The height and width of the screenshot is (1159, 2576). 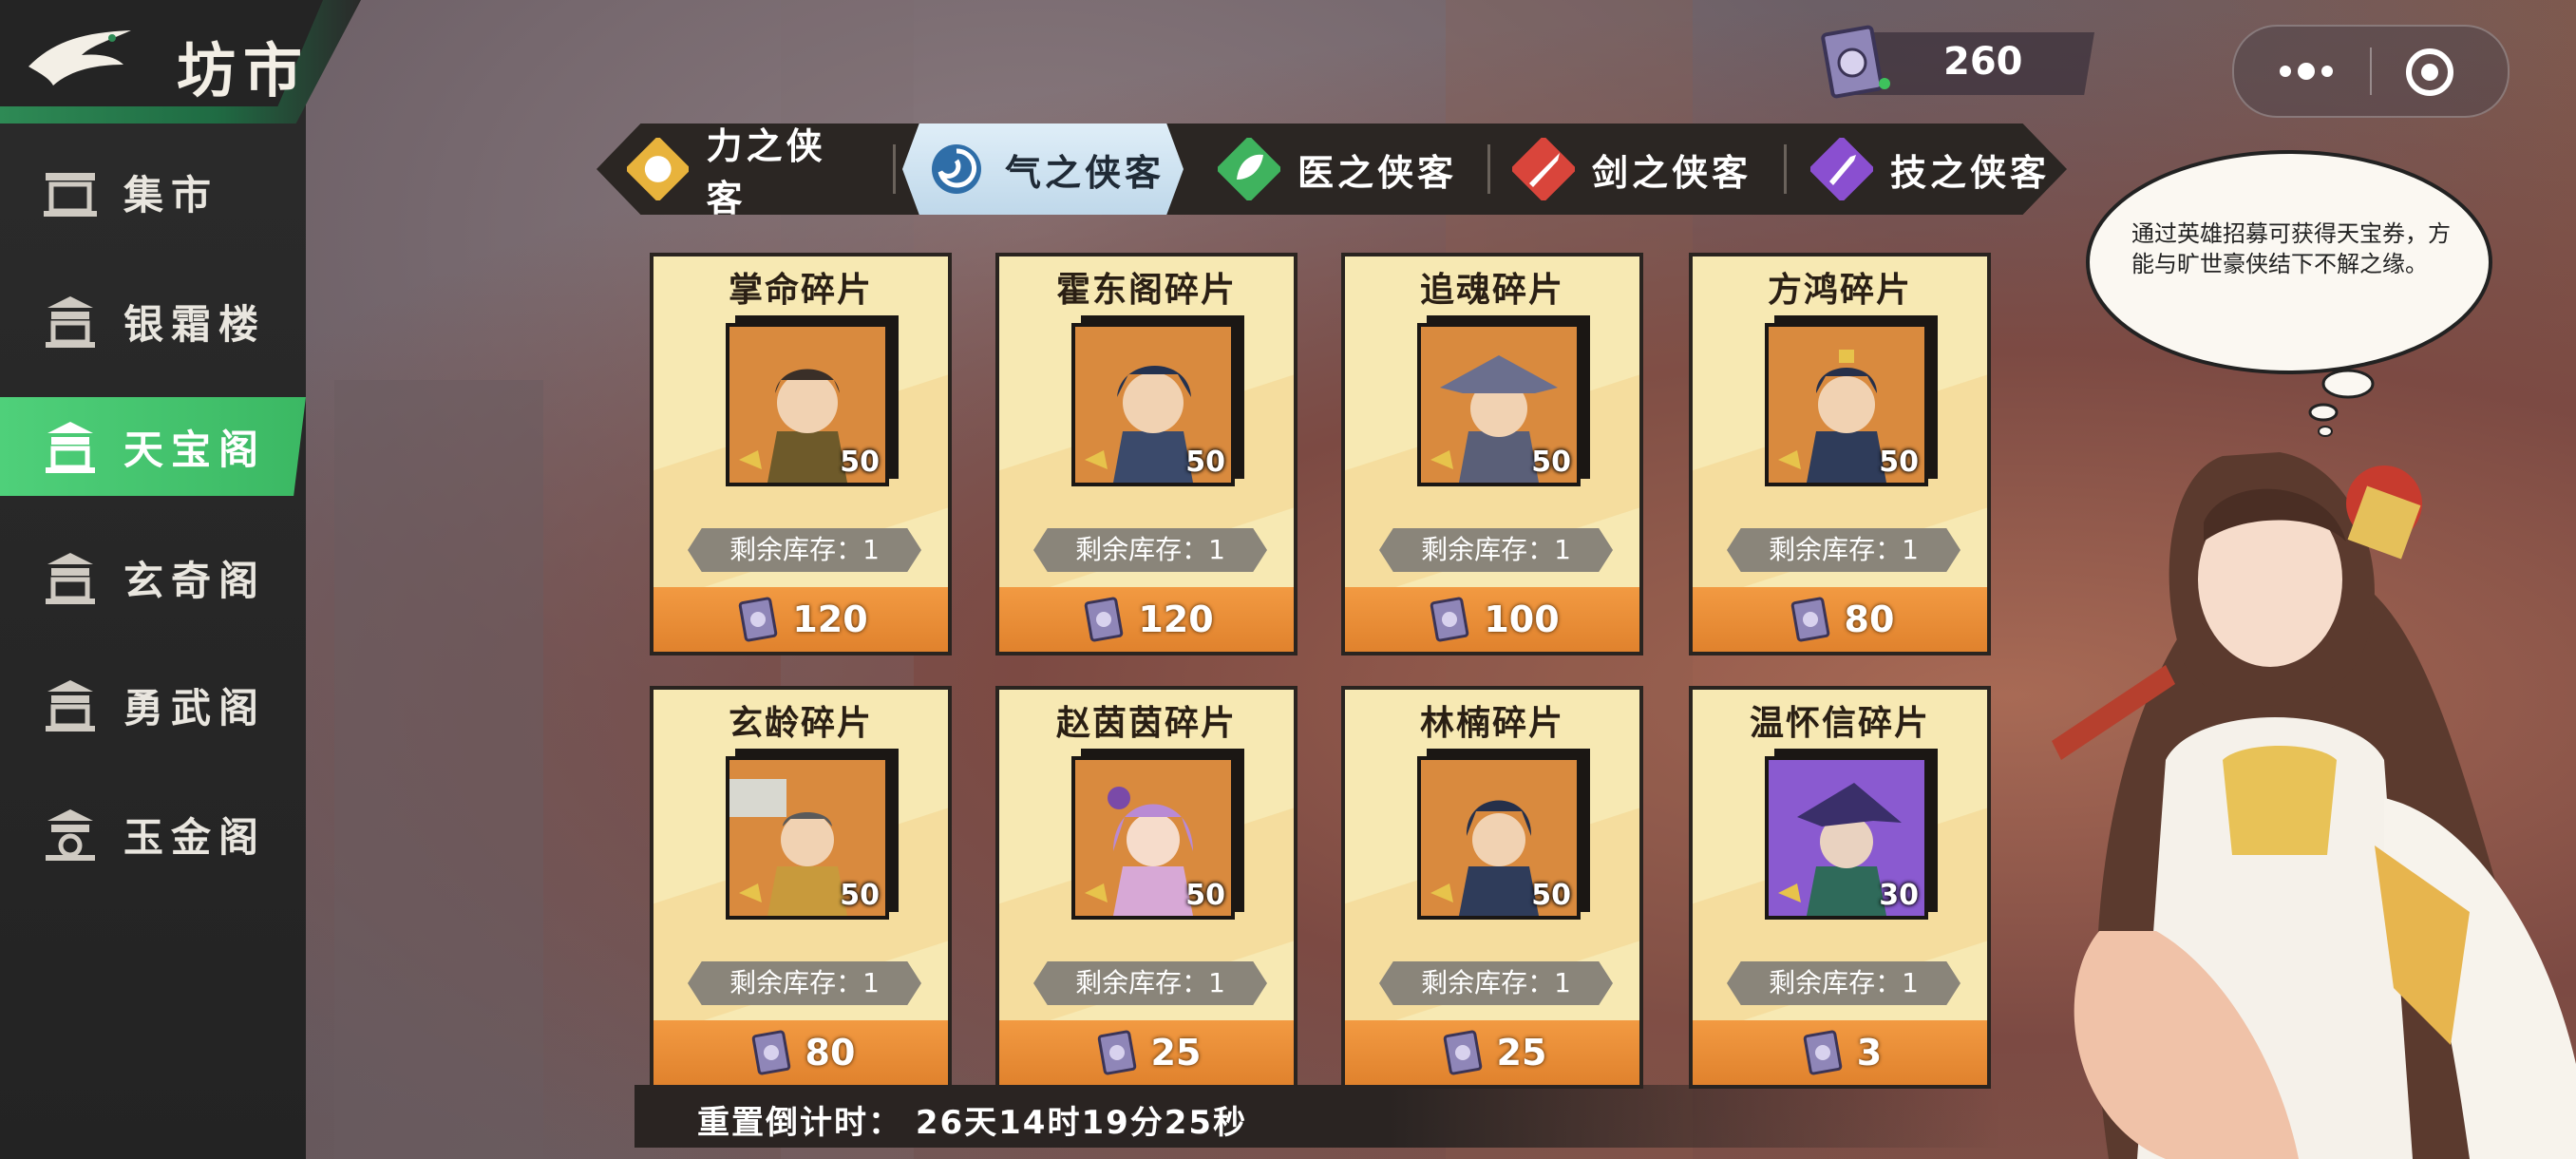 I want to click on sidebar-item-label: 天宝阁, so click(x=195, y=449).